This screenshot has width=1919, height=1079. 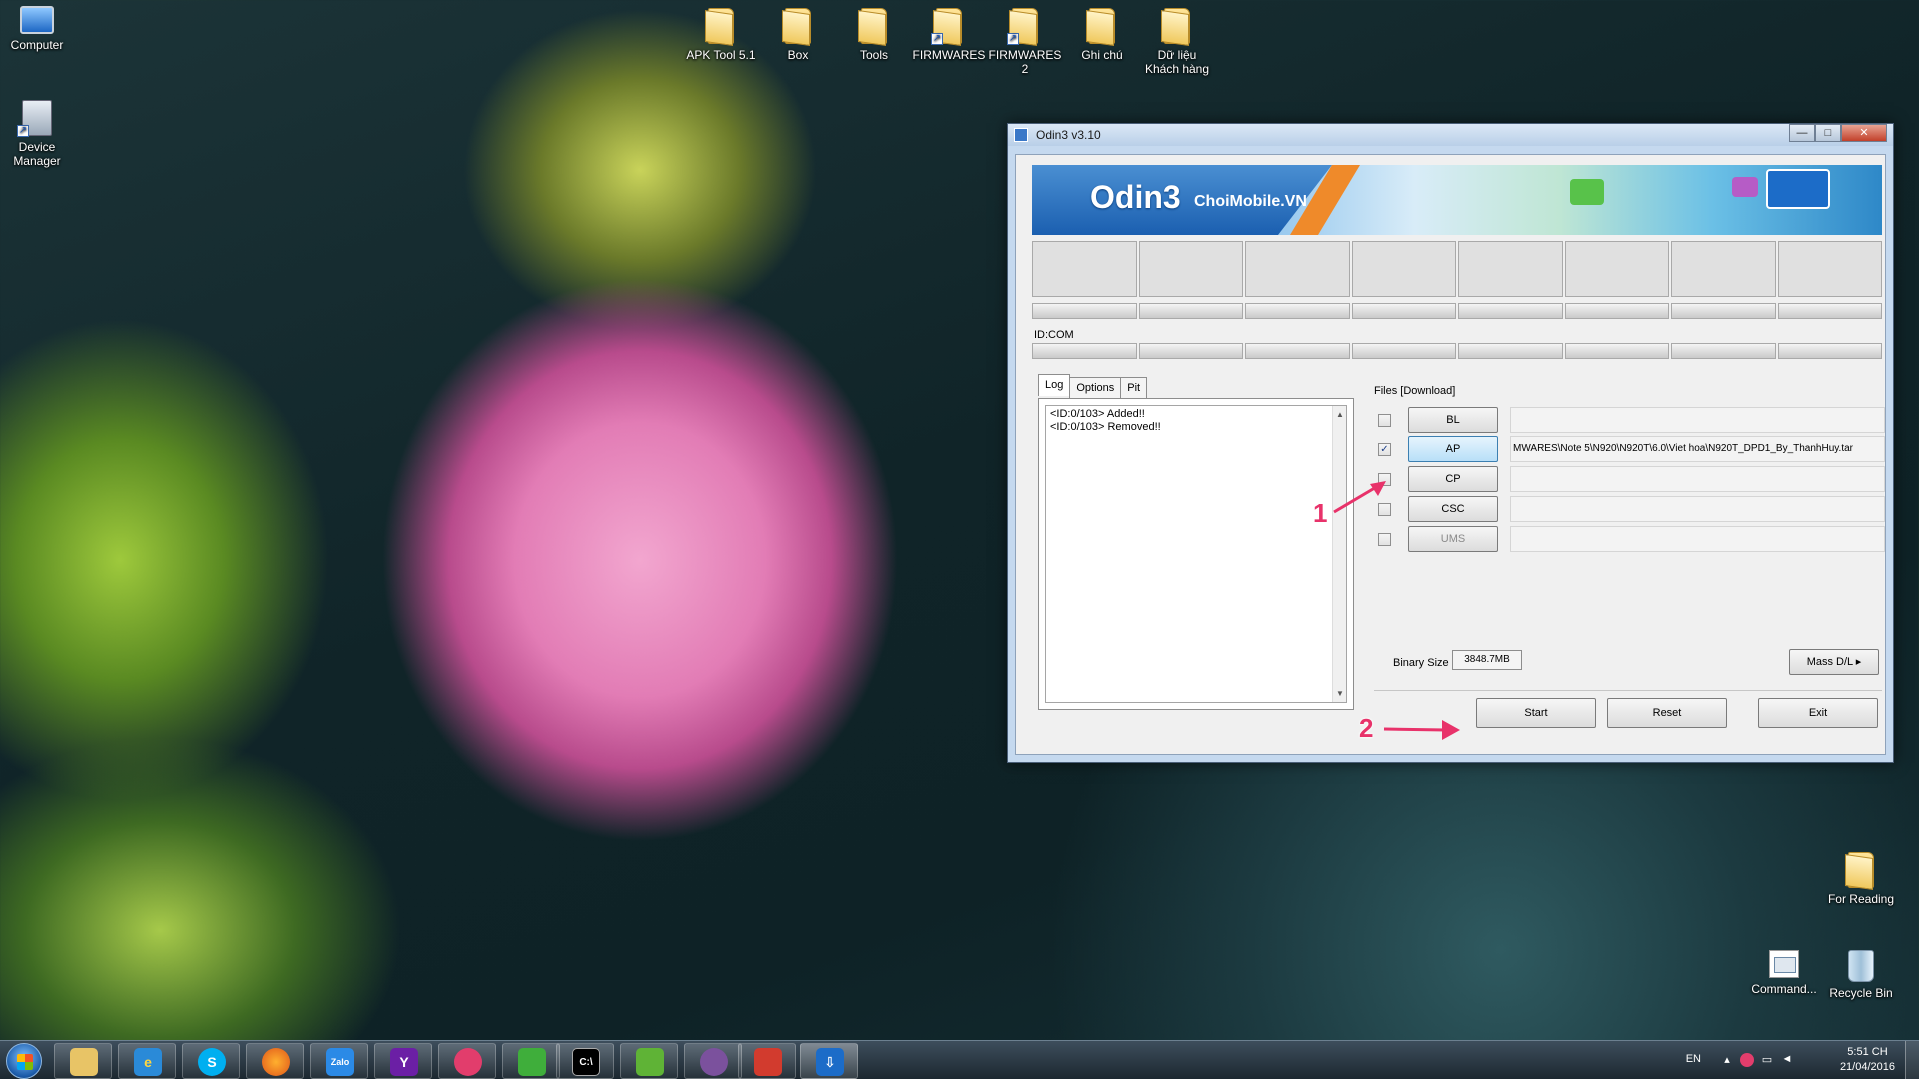 I want to click on taskbar-lips-app, so click(x=467, y=1061).